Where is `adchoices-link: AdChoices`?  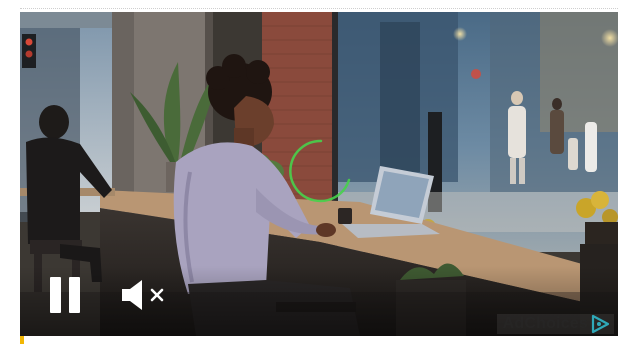
adchoices-link: AdChoices is located at coordinates (555, 324).